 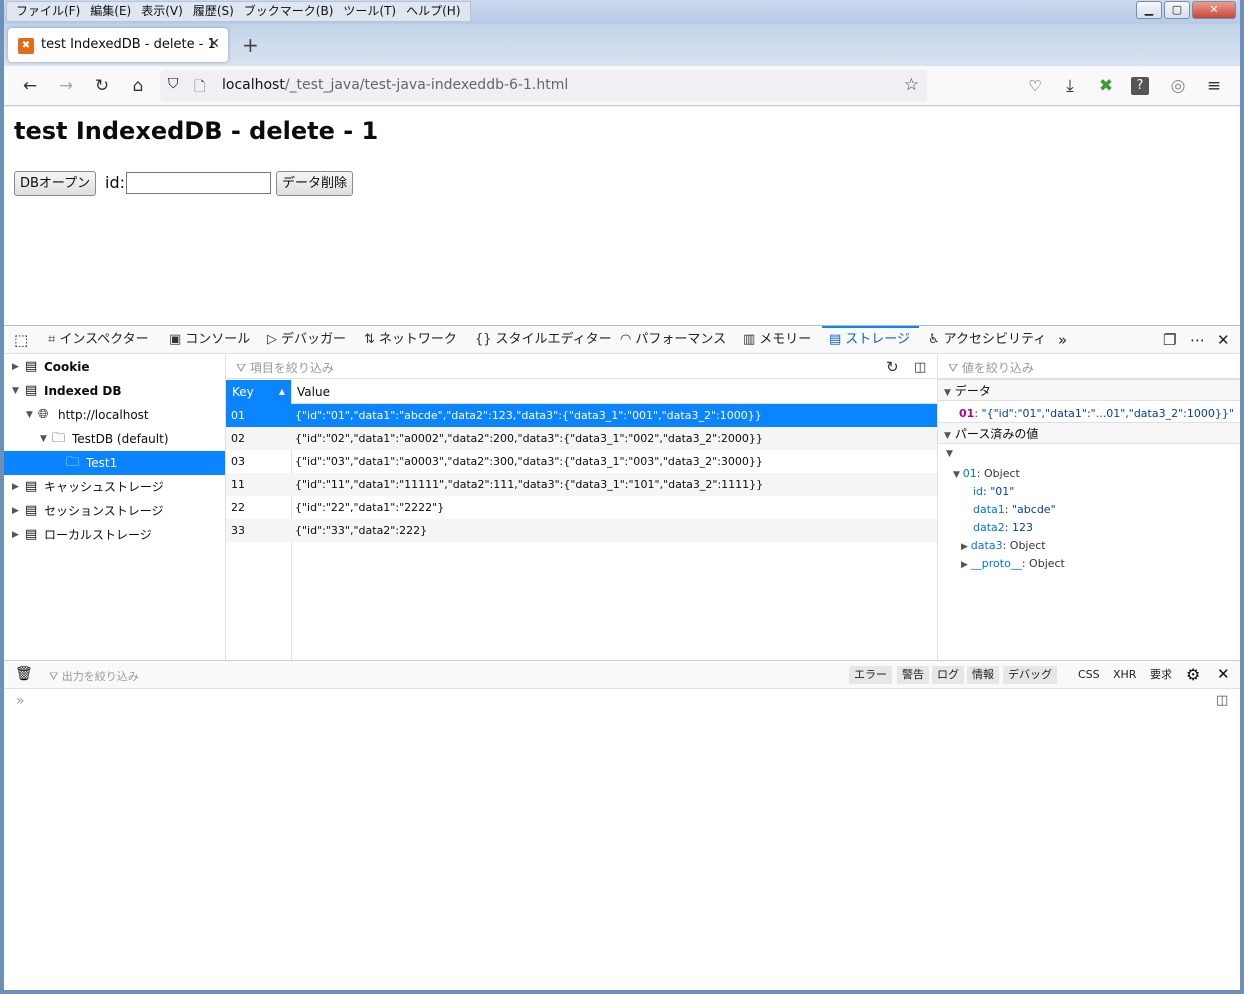 What do you see at coordinates (997, 368) in the screenshot?
I see `value-filter-placeholder: 値を絞り込み` at bounding box center [997, 368].